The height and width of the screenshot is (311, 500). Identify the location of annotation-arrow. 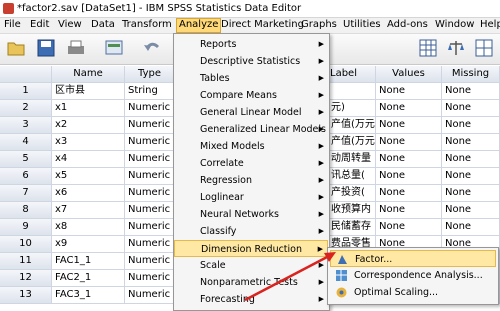
(290, 277).